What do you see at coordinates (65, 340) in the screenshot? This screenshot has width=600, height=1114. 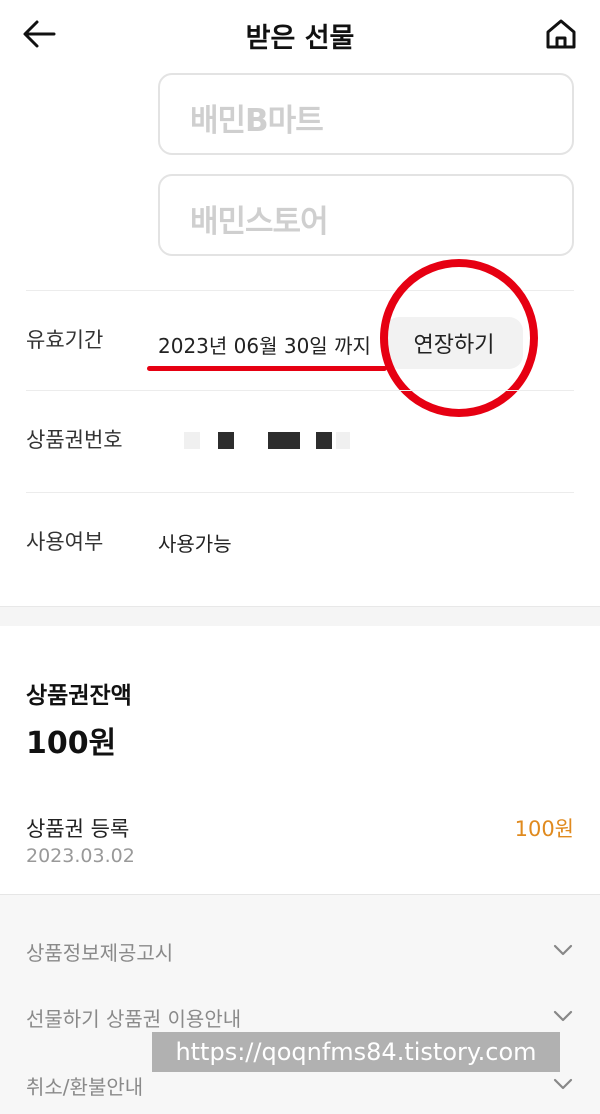 I see `validity-label: 유효기간` at bounding box center [65, 340].